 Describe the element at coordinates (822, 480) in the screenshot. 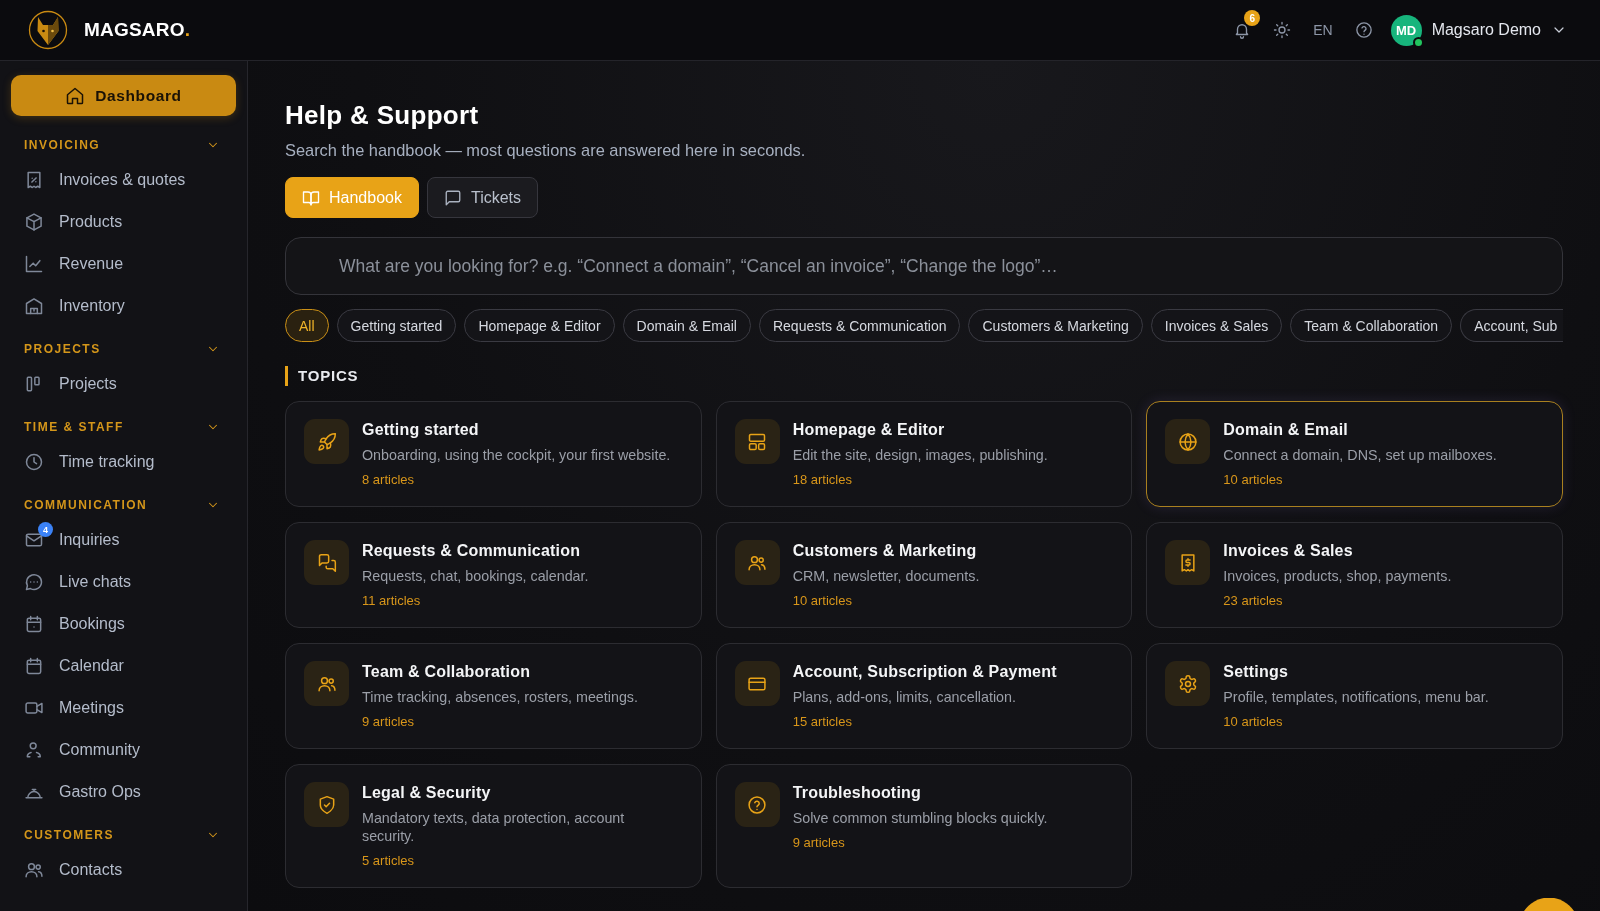

I see `article-count: 18 articles` at that location.